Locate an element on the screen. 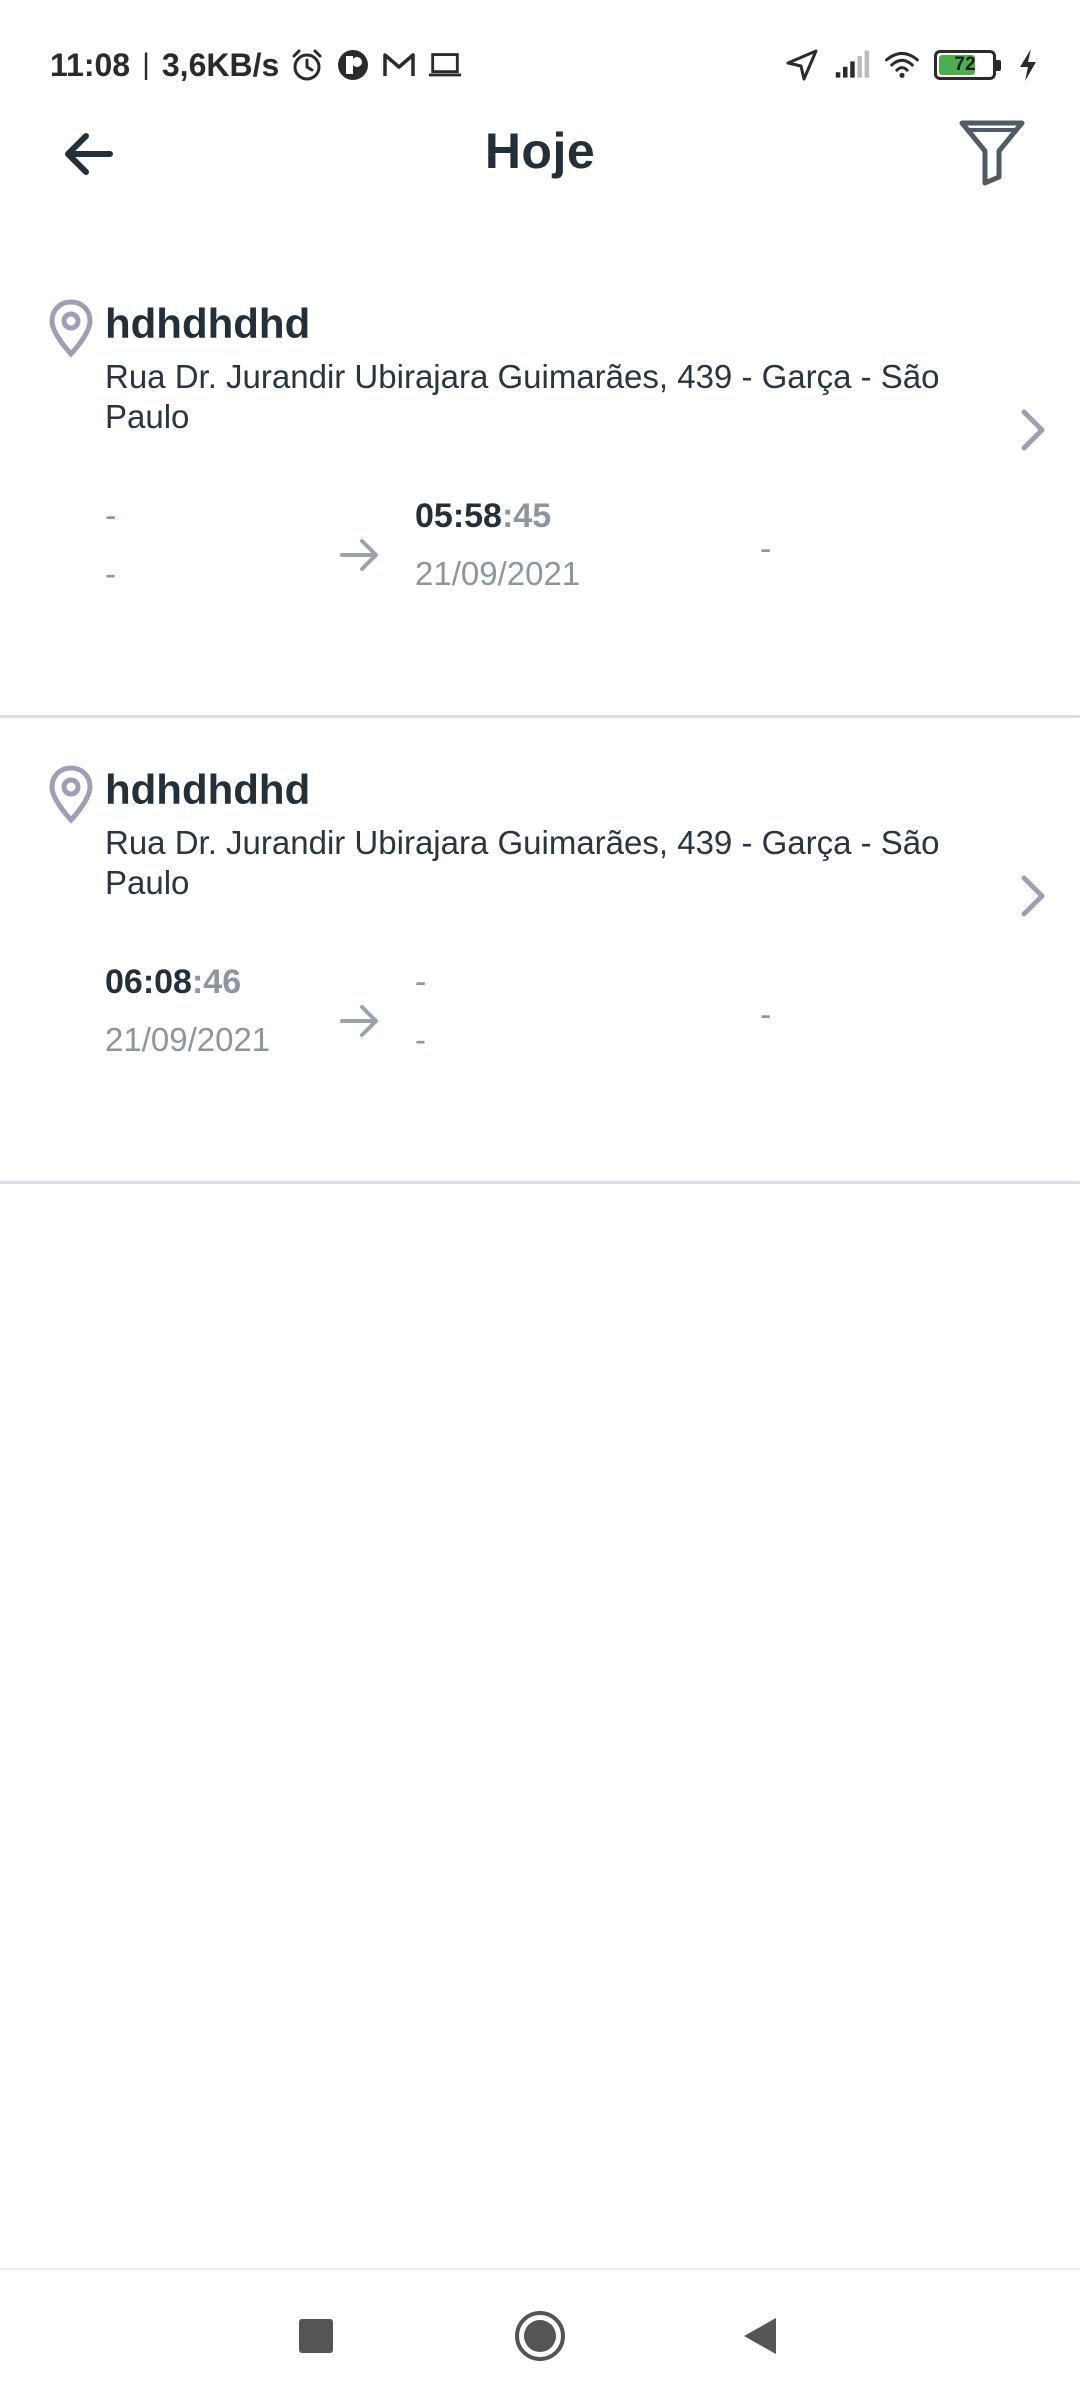  location-arrow-icon is located at coordinates (802, 65).